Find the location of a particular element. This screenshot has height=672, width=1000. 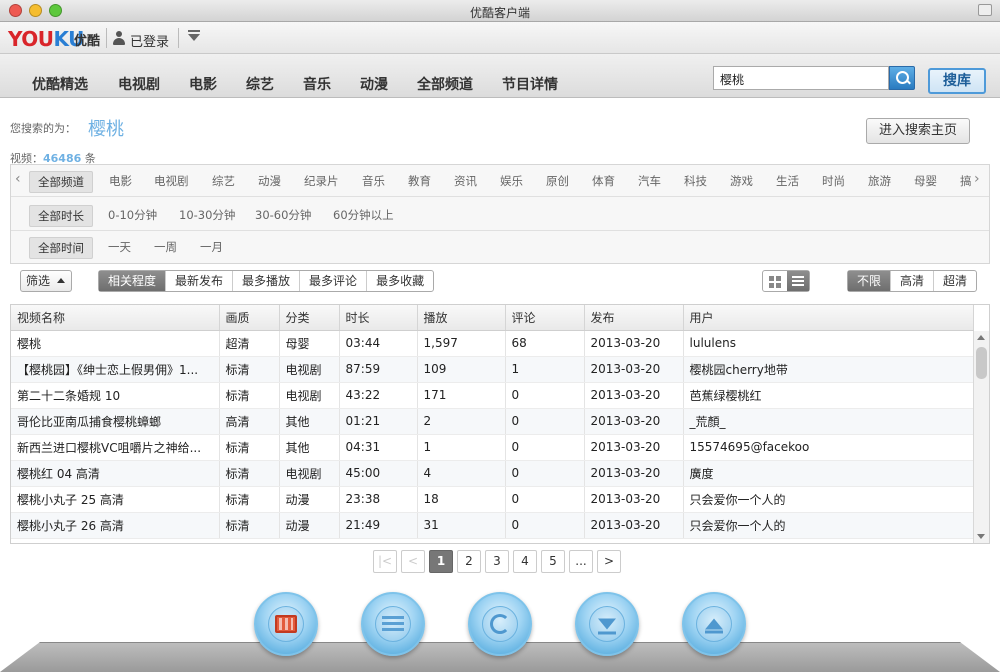

nav-item-anime: 动漫 is located at coordinates (374, 84).